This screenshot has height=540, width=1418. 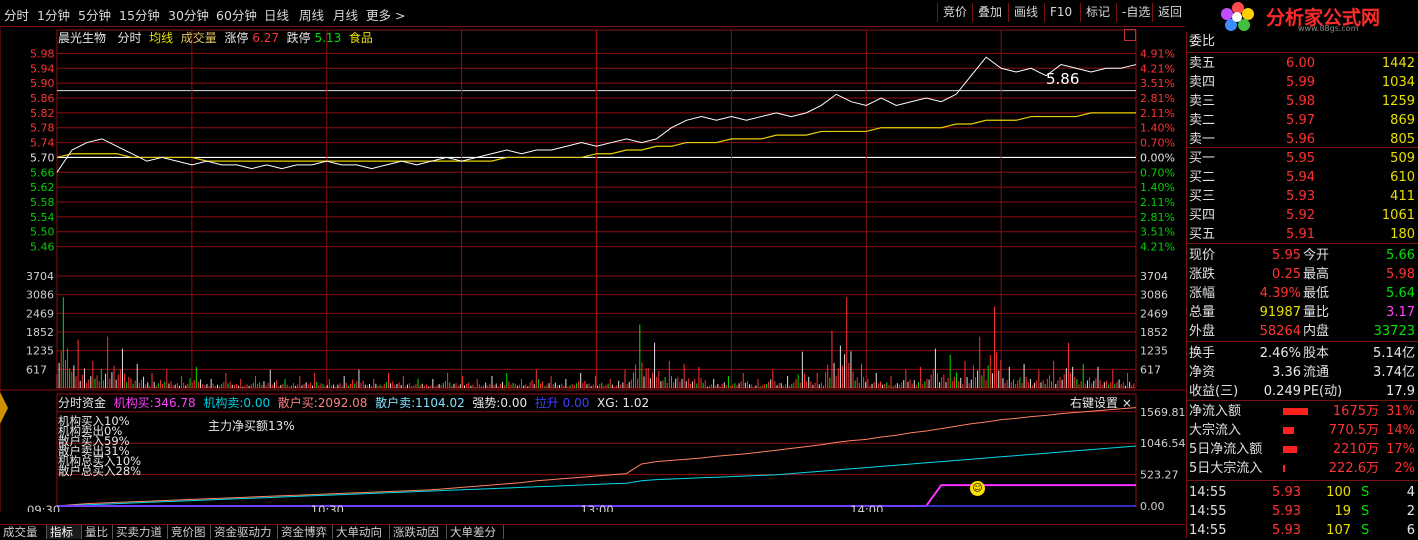 What do you see at coordinates (1157, 157) in the screenshot?
I see `percent-tick-label: 0.00%` at bounding box center [1157, 157].